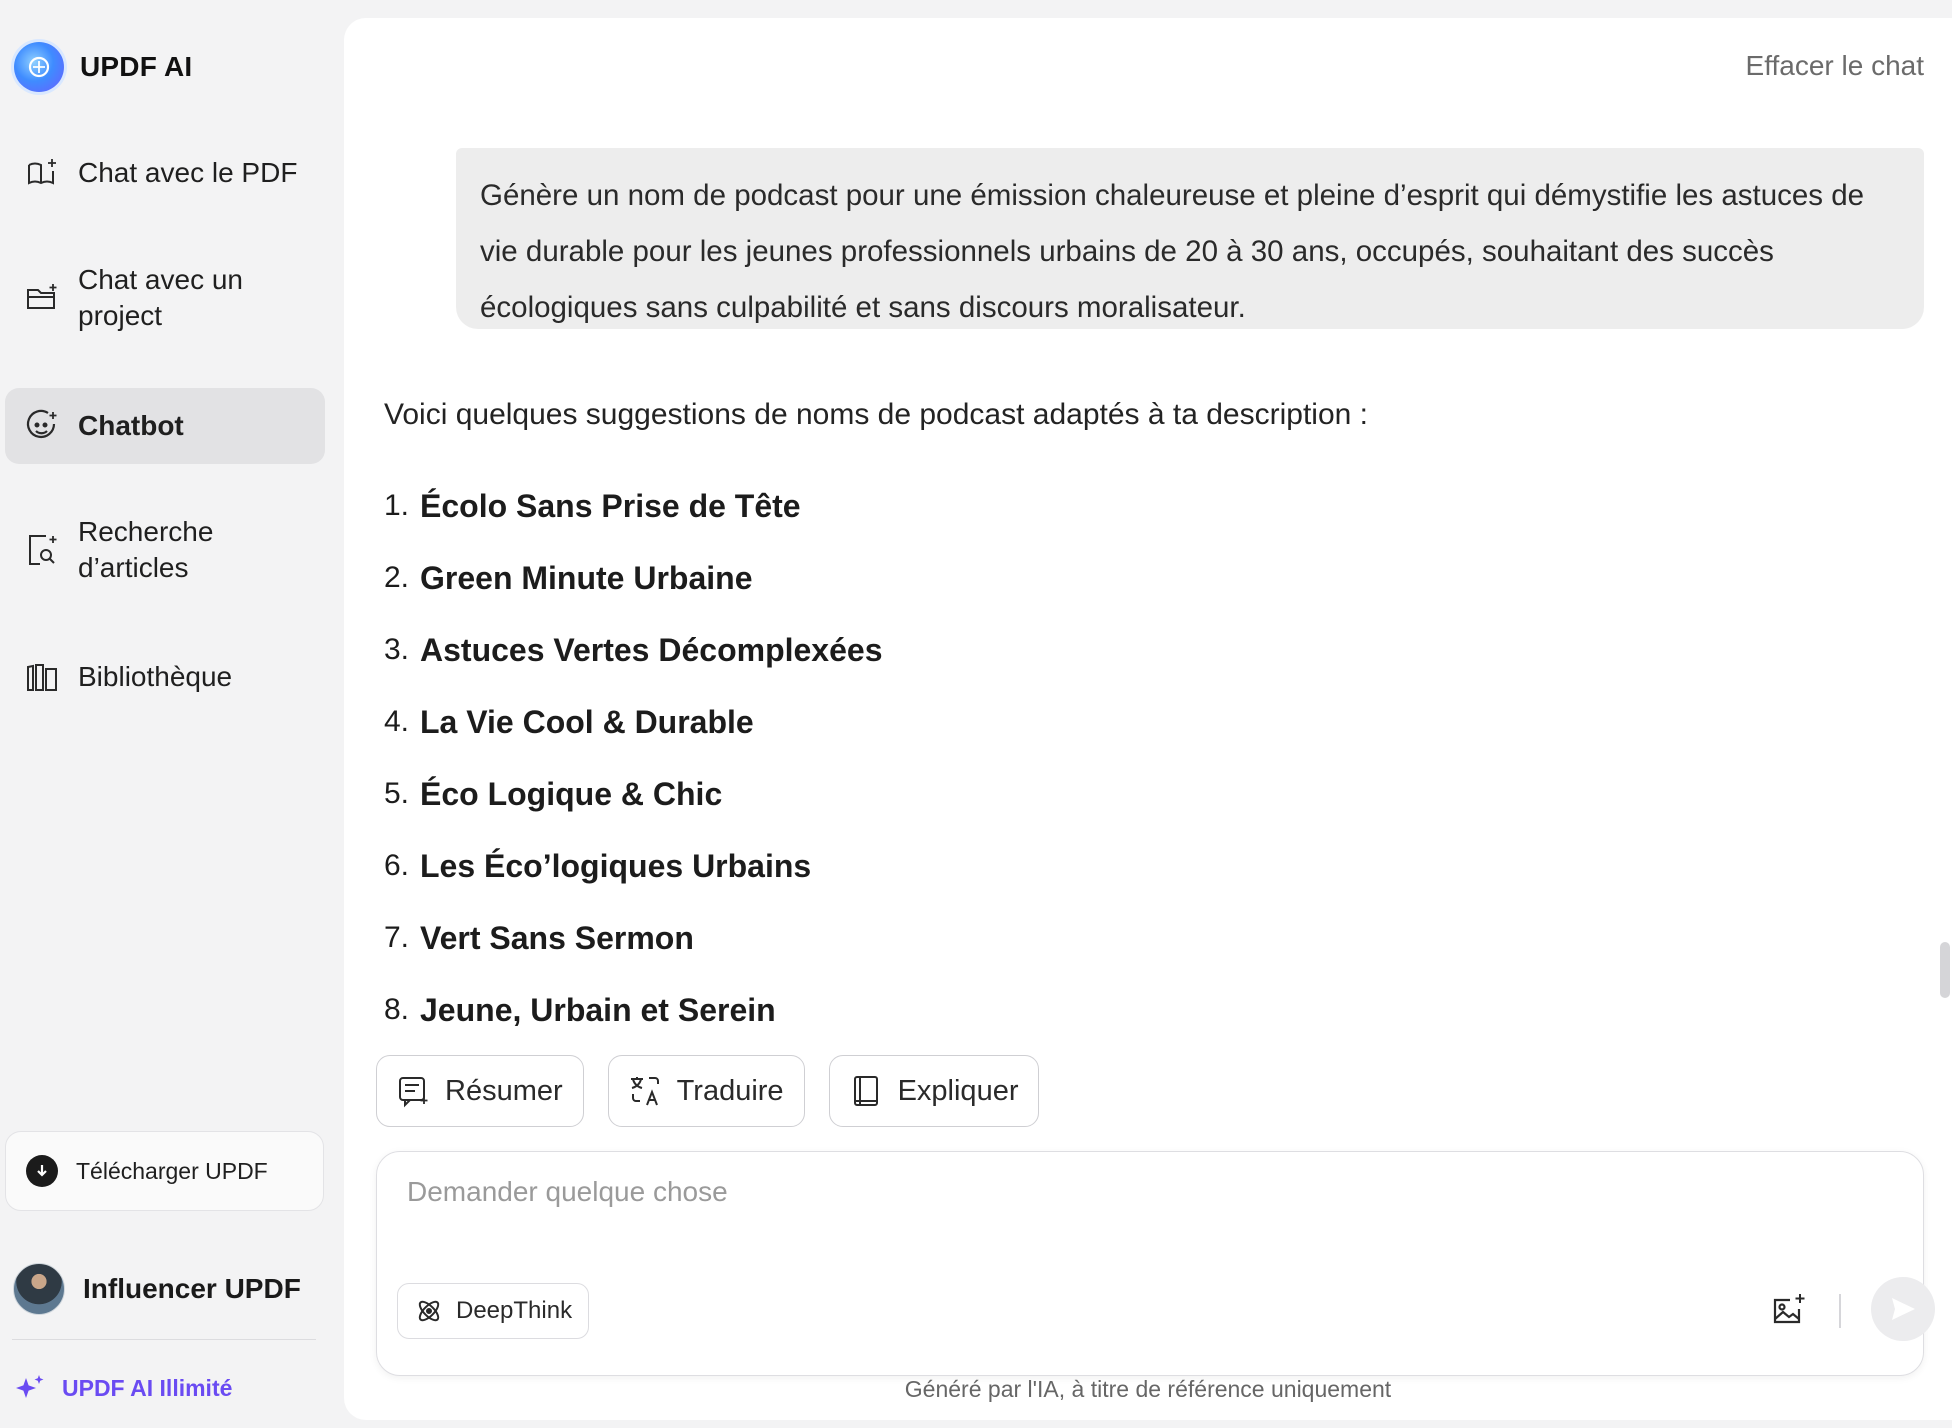 Image resolution: width=1952 pixels, height=1428 pixels. I want to click on sidebar-item-label: Chatbot, so click(131, 425).